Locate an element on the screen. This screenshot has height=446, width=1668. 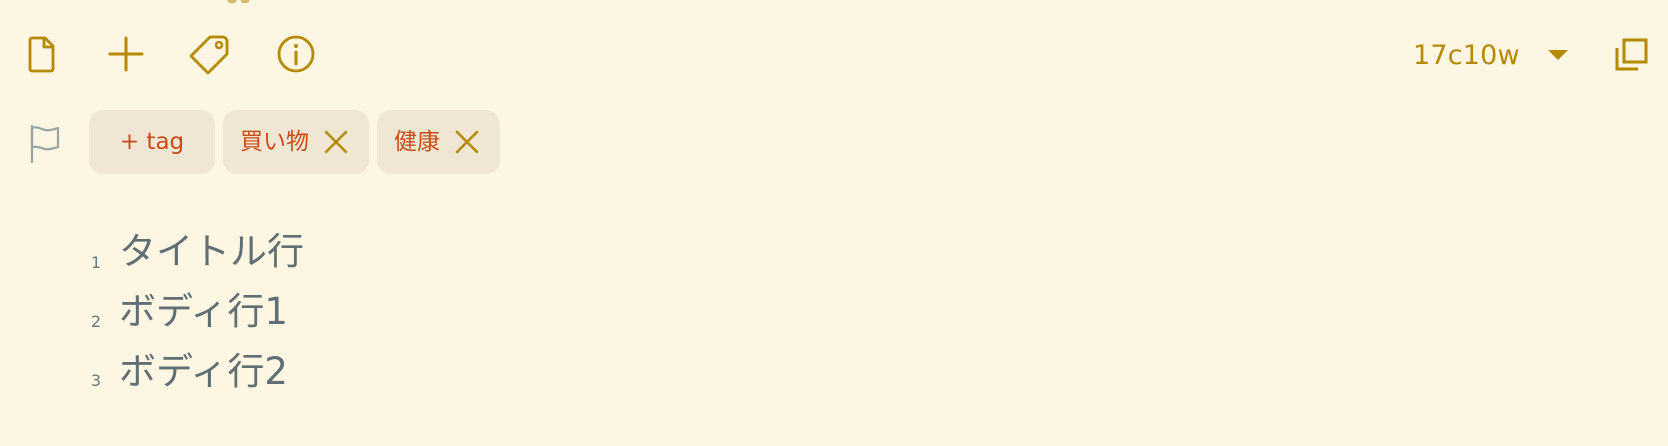
line-text: ボディ行1 is located at coordinates (203, 311).